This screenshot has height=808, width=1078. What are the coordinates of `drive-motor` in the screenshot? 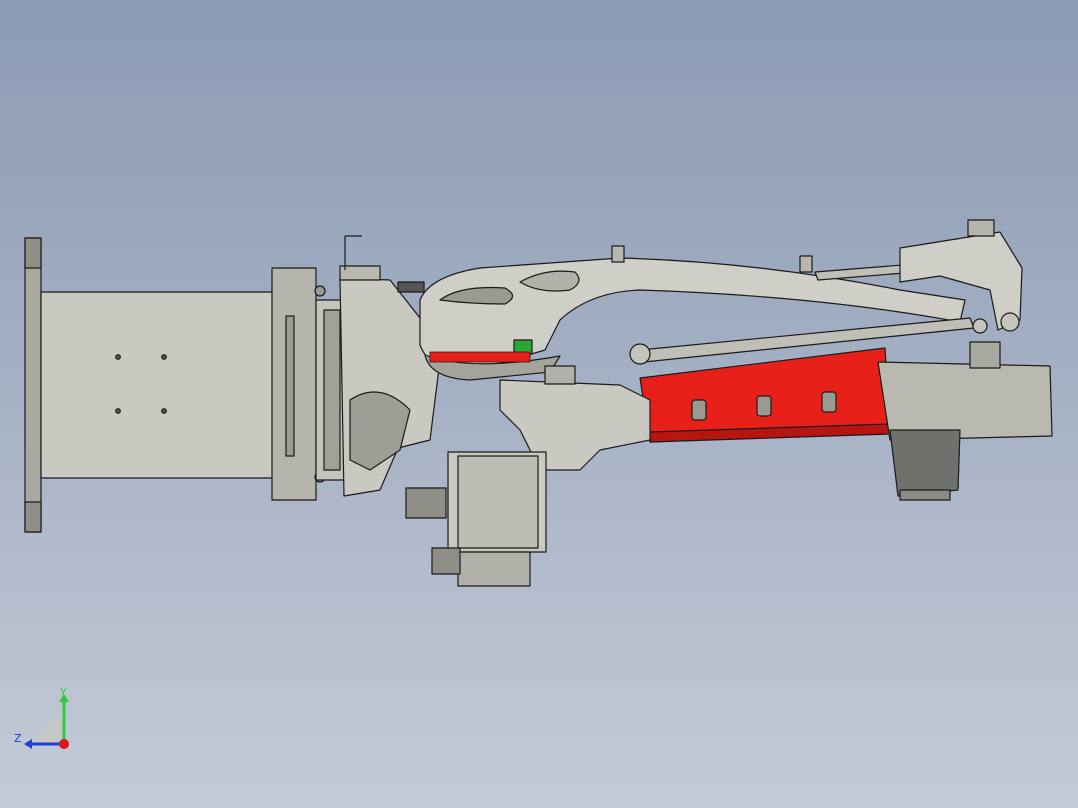 It's located at (476, 519).